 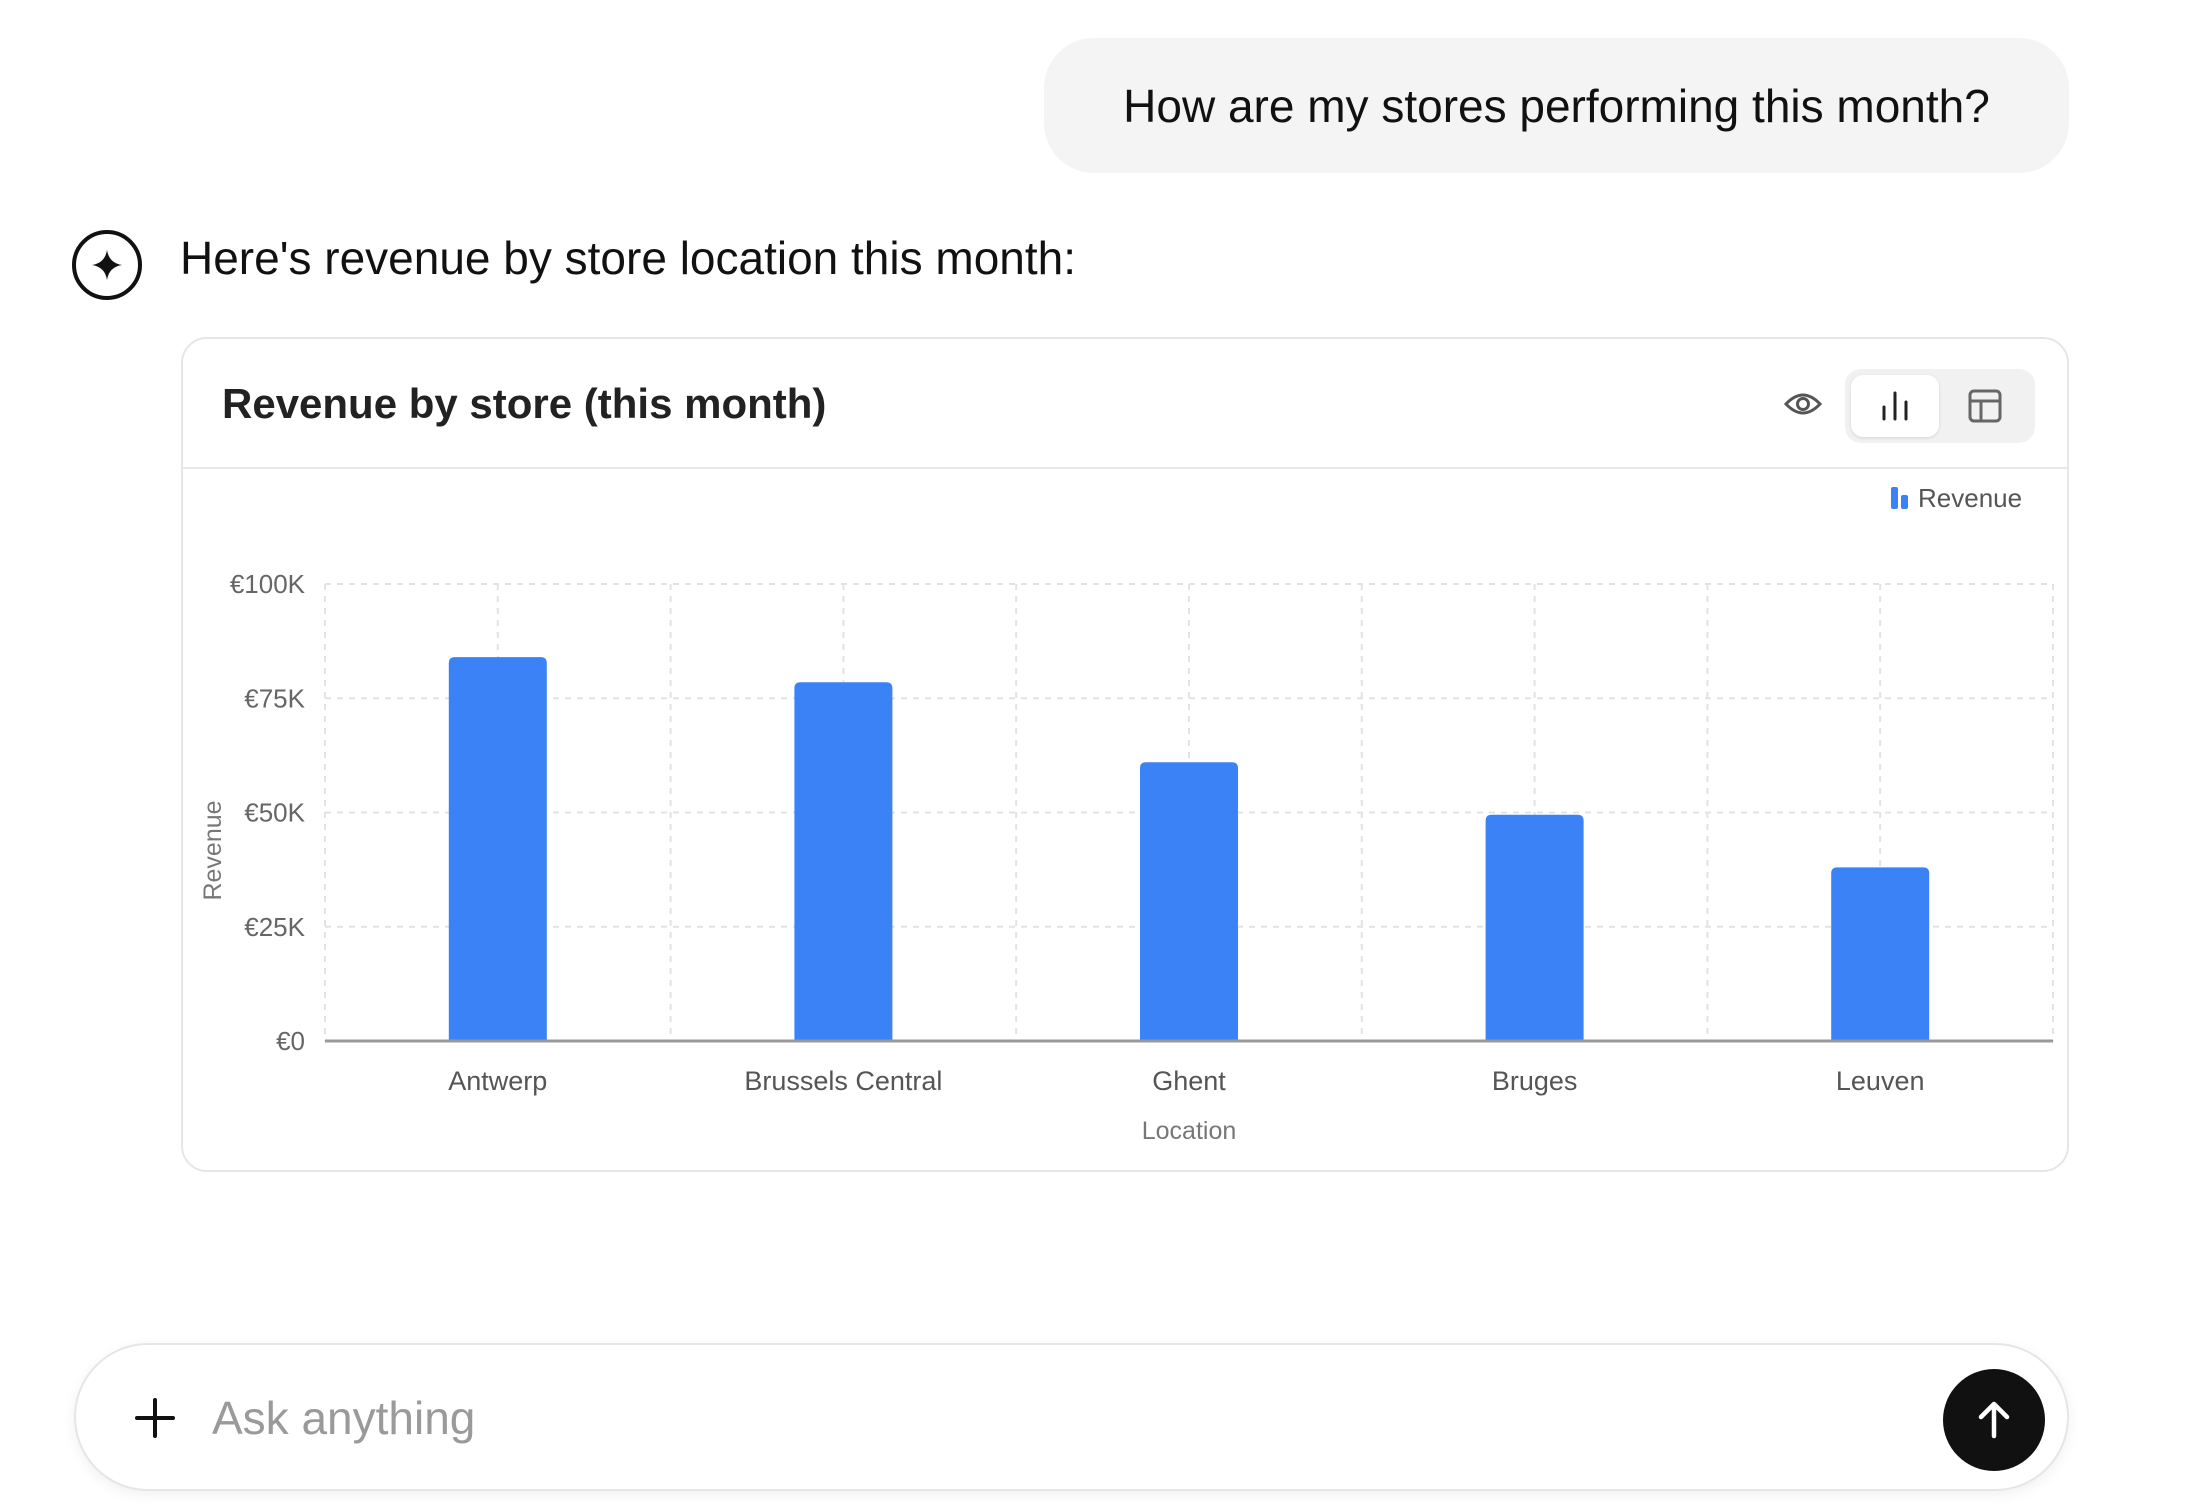 I want to click on bar-brussels-central, so click(x=843, y=861).